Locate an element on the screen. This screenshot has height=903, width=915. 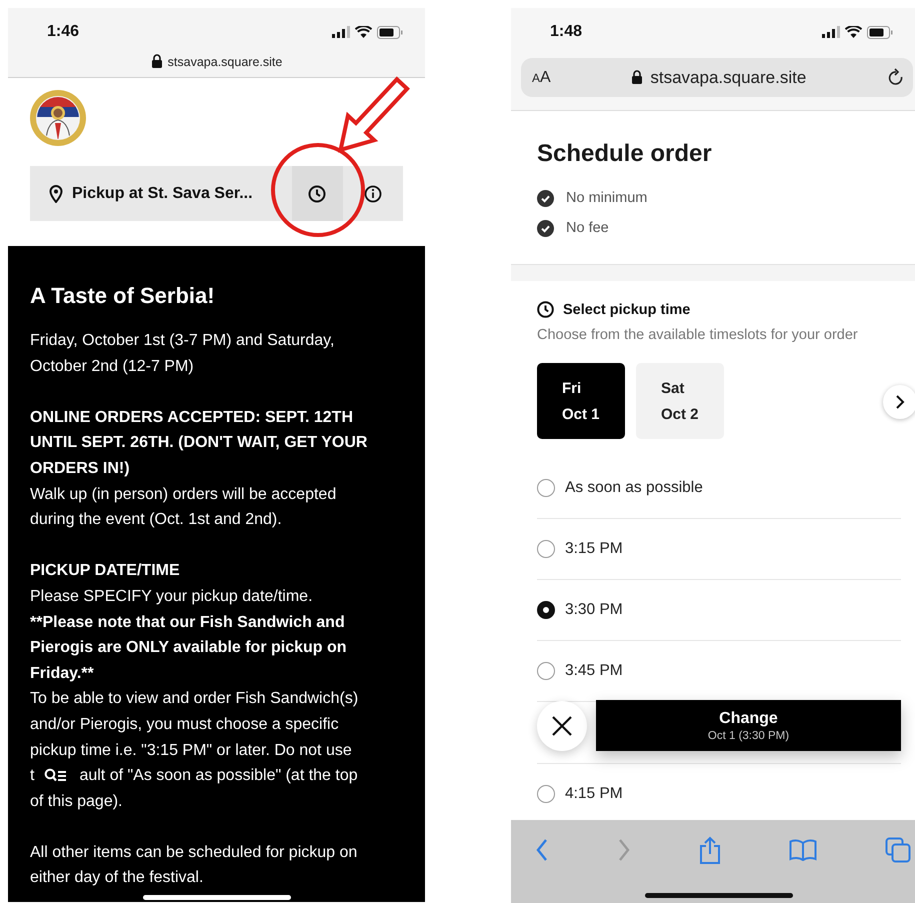
notice-text: All other items can be scheduled for pickup on is located at coordinates (194, 852).